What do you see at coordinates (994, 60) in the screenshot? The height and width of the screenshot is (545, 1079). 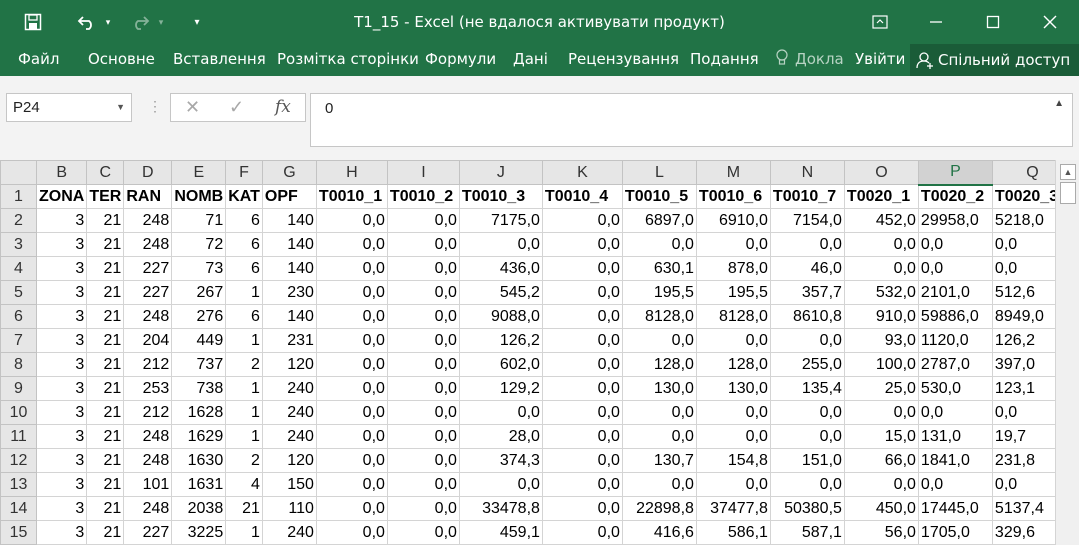 I see `share-button: Спільний доступ` at bounding box center [994, 60].